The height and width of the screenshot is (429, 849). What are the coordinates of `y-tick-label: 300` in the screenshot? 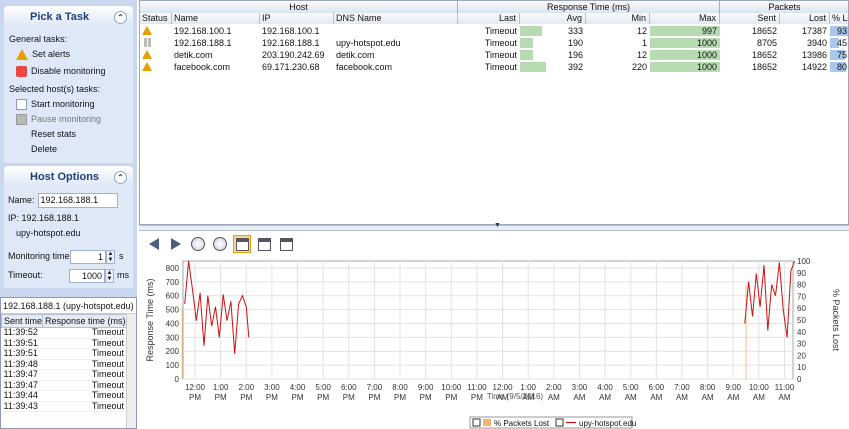 It's located at (173, 337).